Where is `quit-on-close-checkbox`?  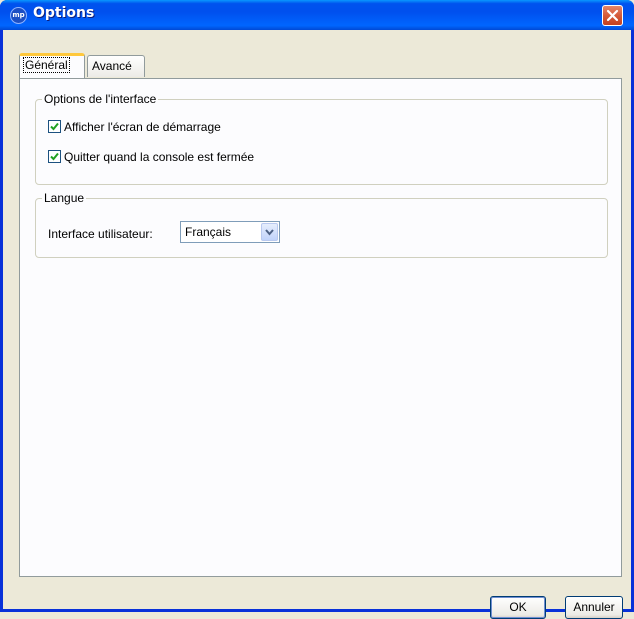 quit-on-close-checkbox is located at coordinates (54, 156).